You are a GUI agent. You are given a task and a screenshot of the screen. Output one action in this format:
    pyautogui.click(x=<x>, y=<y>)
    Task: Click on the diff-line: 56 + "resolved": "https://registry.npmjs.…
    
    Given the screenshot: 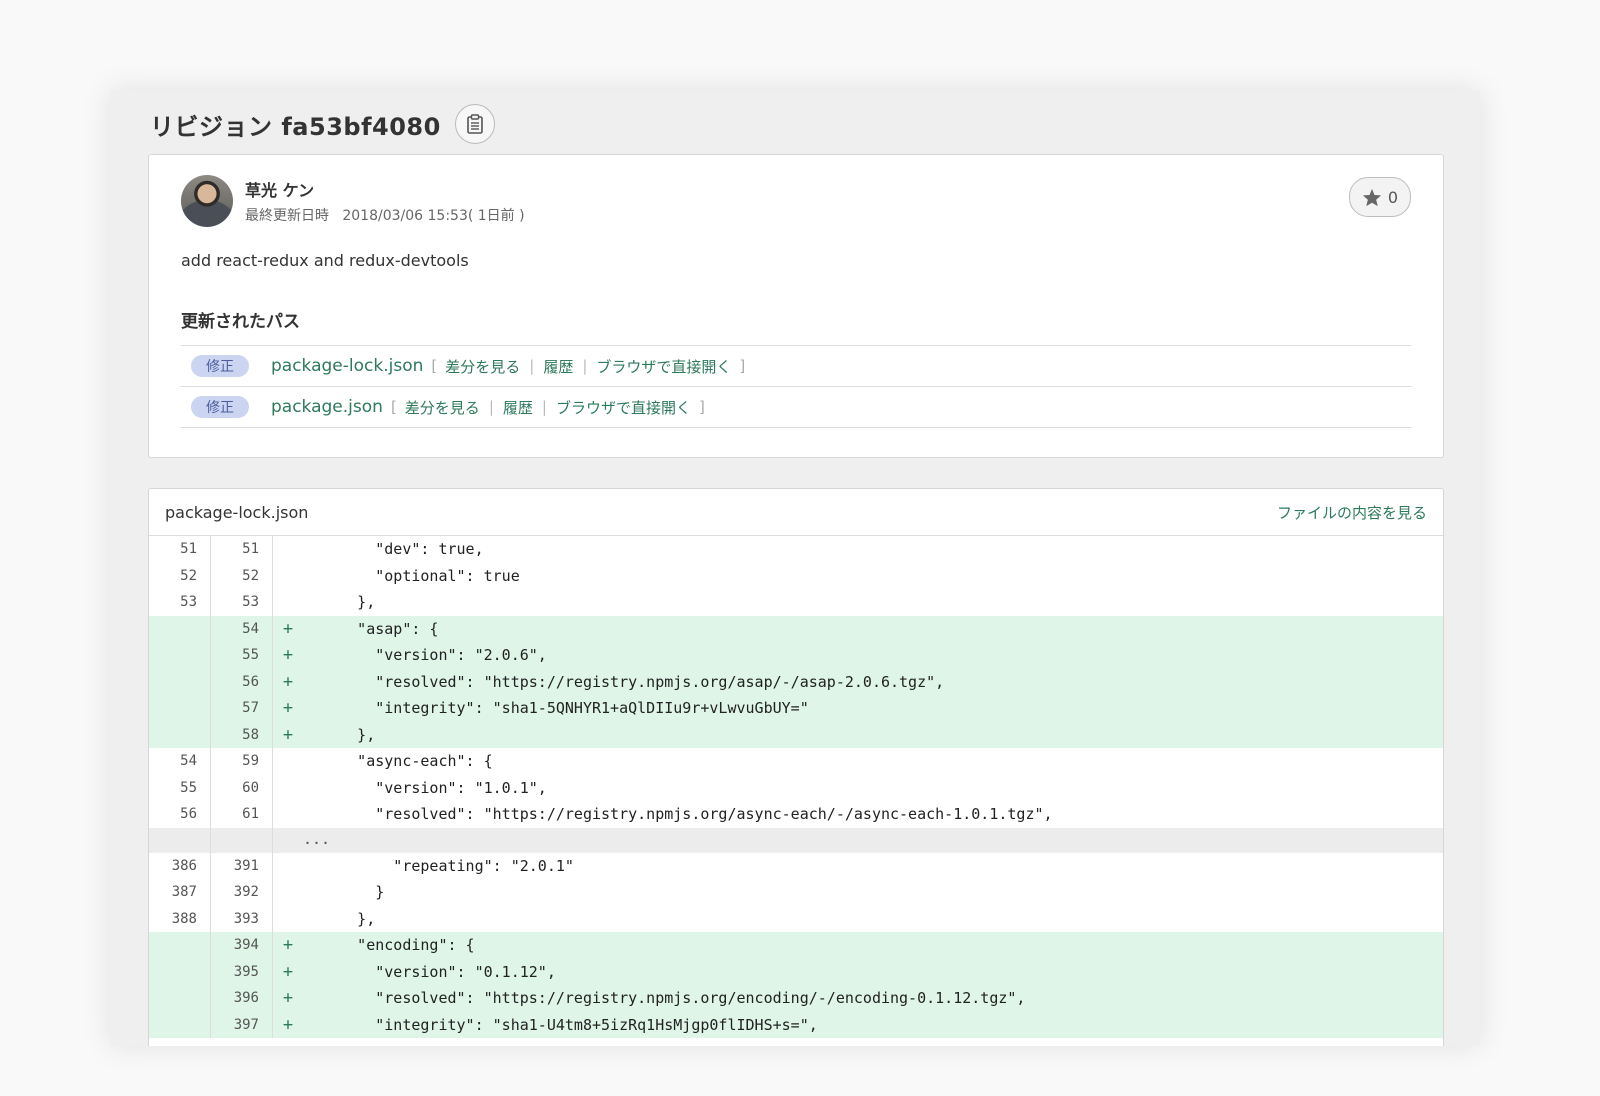 What is the action you would take?
    pyautogui.click(x=796, y=681)
    